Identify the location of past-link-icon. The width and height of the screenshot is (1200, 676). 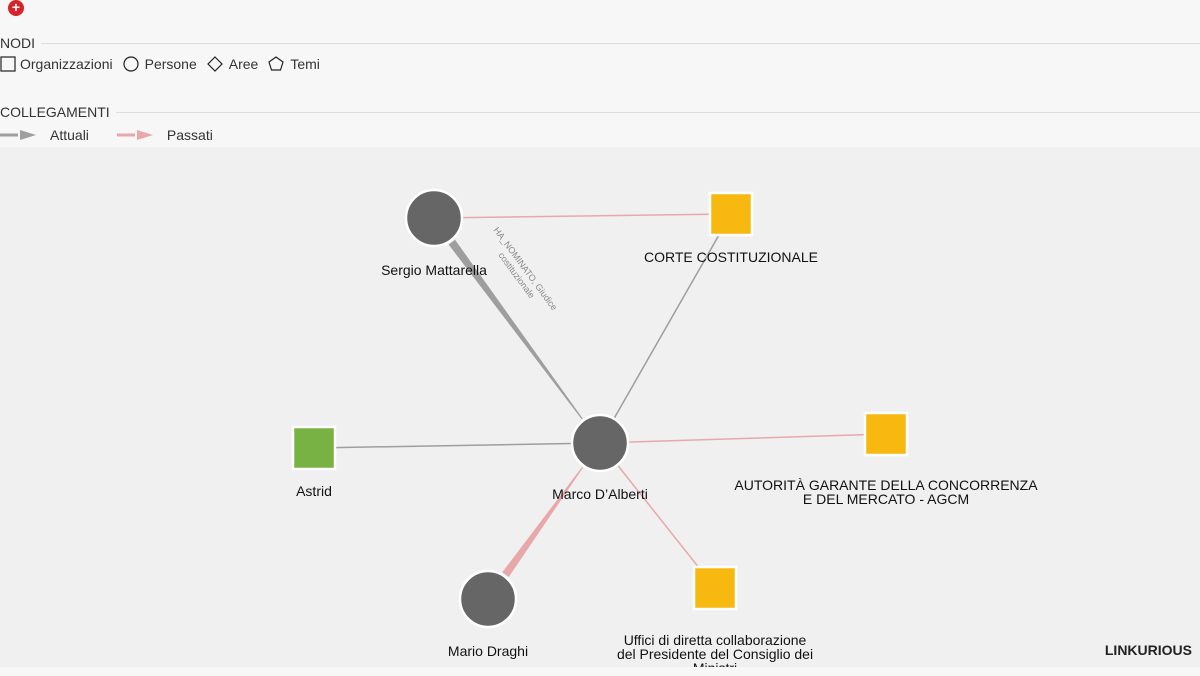
(134, 135).